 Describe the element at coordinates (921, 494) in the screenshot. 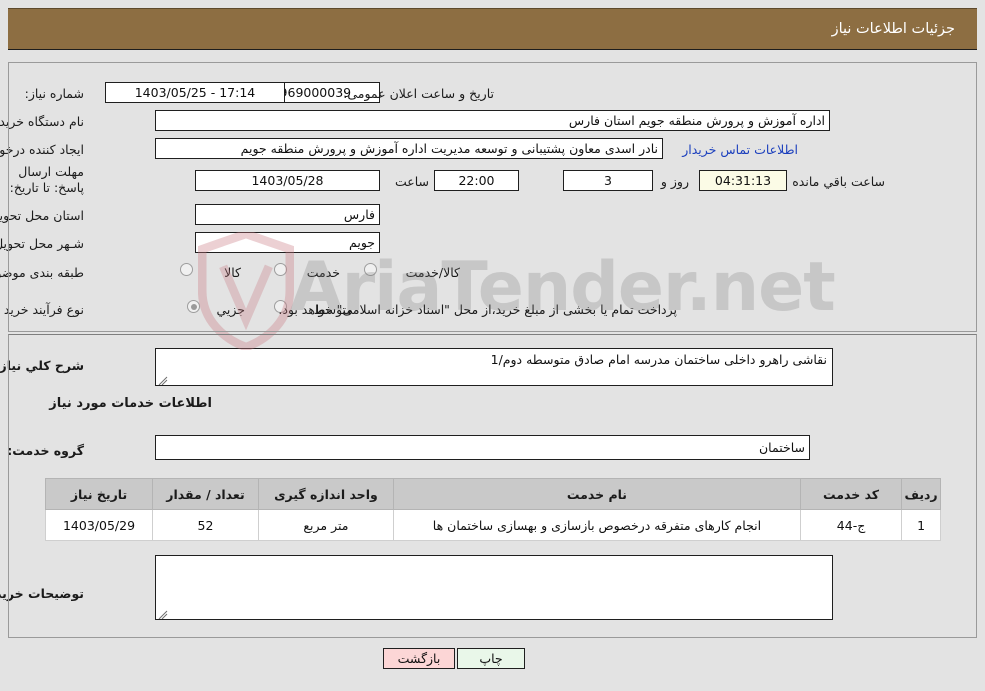

I see `col-row: ردیف` at that location.